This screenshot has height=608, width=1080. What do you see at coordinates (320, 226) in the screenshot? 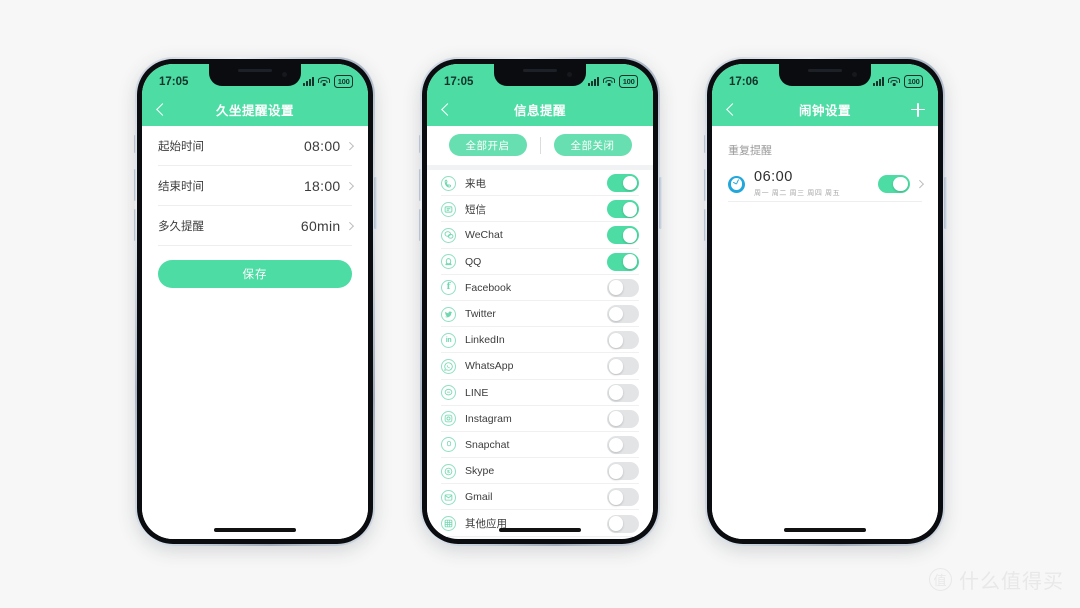
I see `row-value: 60min` at bounding box center [320, 226].